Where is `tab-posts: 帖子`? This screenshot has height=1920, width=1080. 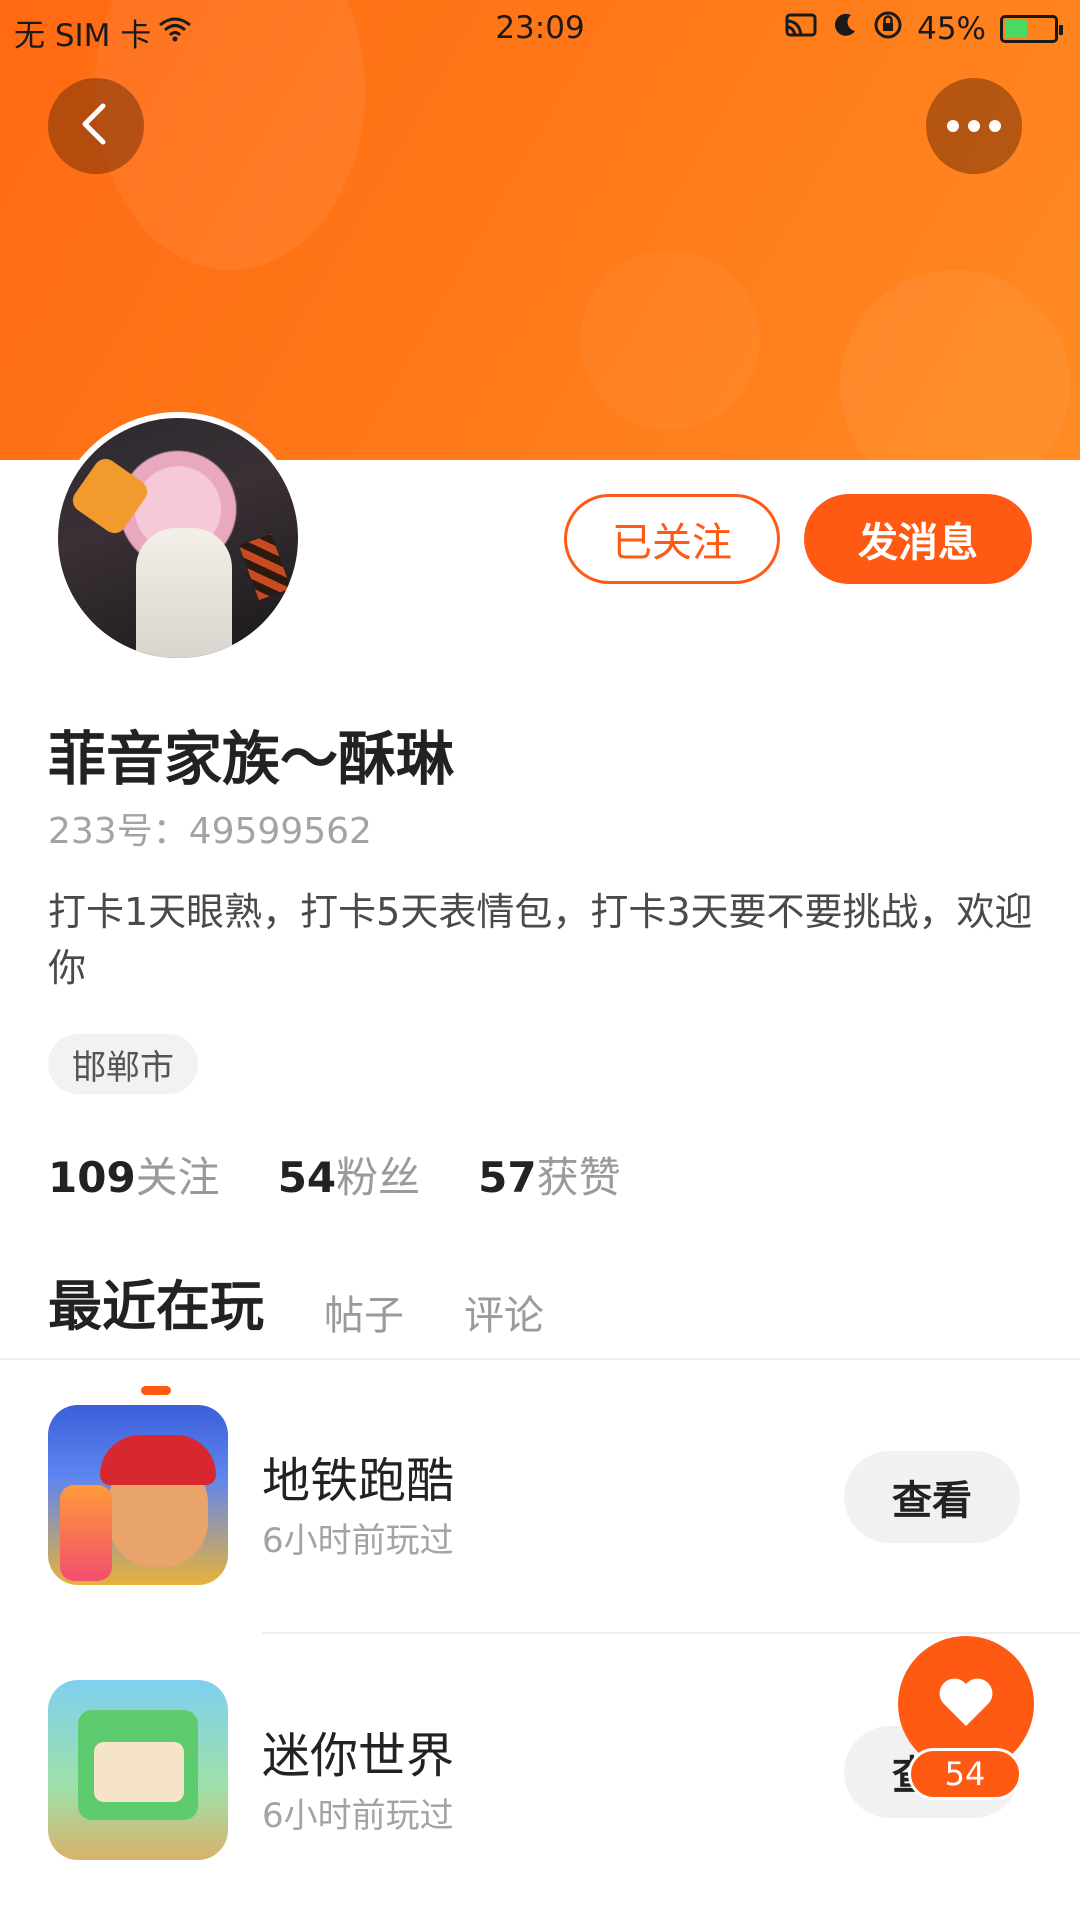 tab-posts: 帖子 is located at coordinates (364, 1319).